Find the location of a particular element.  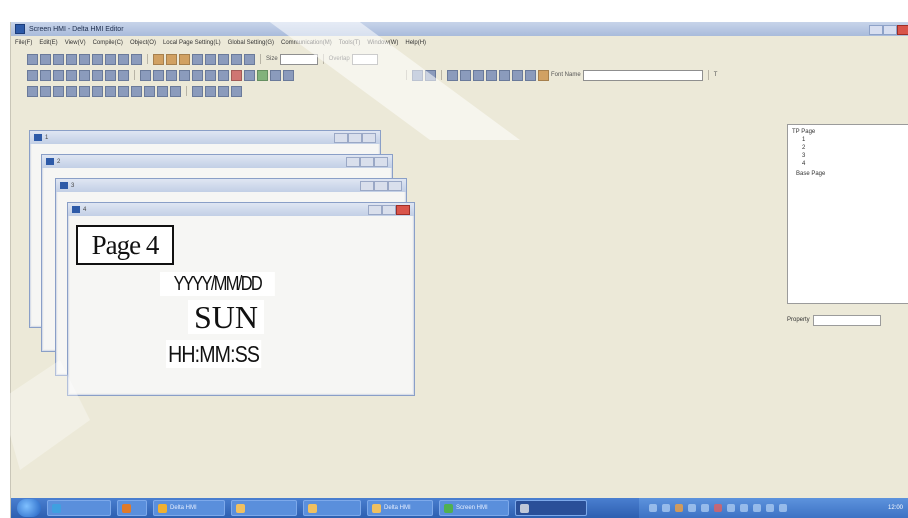

page-window-titlebar: 1 is located at coordinates (205, 137).